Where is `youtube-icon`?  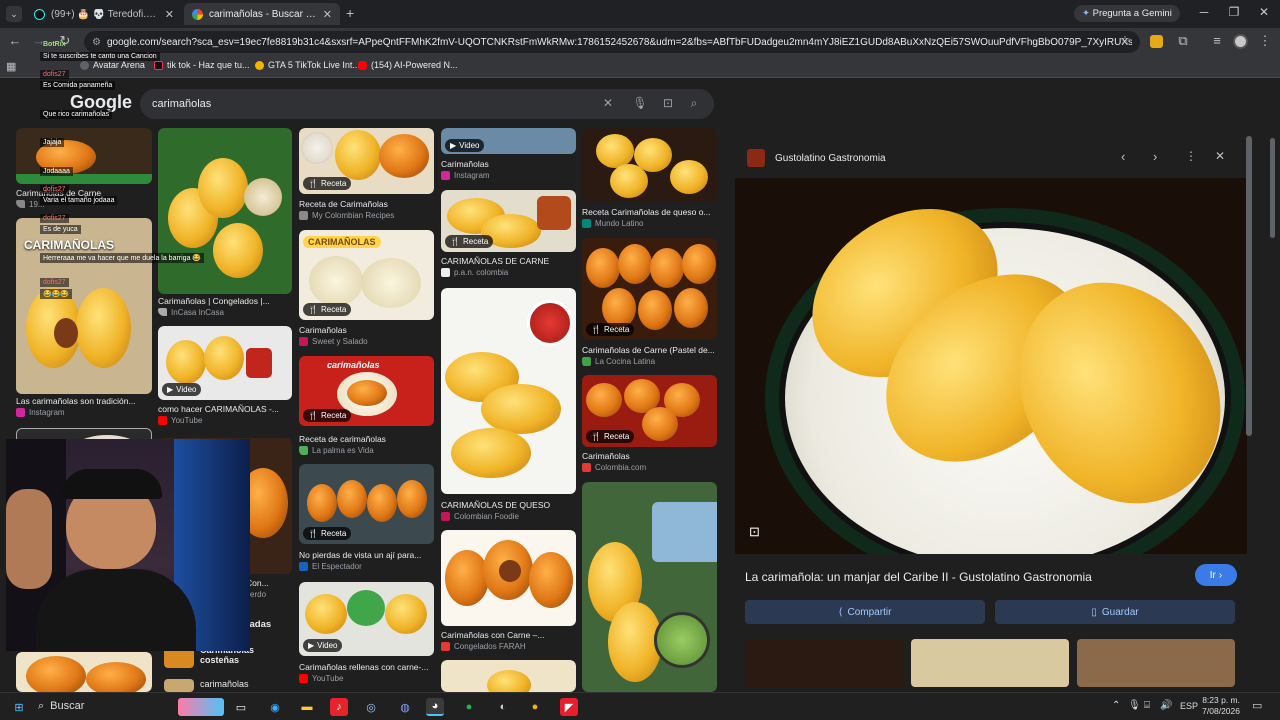 youtube-icon is located at coordinates (162, 420).